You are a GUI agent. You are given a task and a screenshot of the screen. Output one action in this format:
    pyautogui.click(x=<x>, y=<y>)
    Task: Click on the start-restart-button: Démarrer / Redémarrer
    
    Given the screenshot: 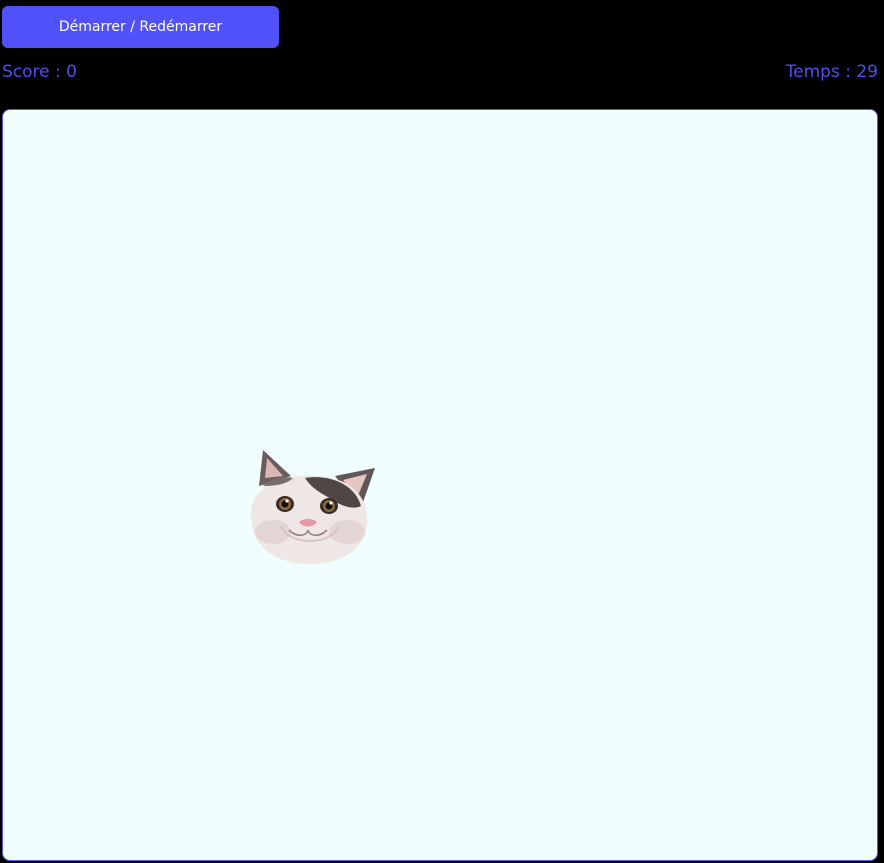 What is the action you would take?
    pyautogui.click(x=140, y=27)
    